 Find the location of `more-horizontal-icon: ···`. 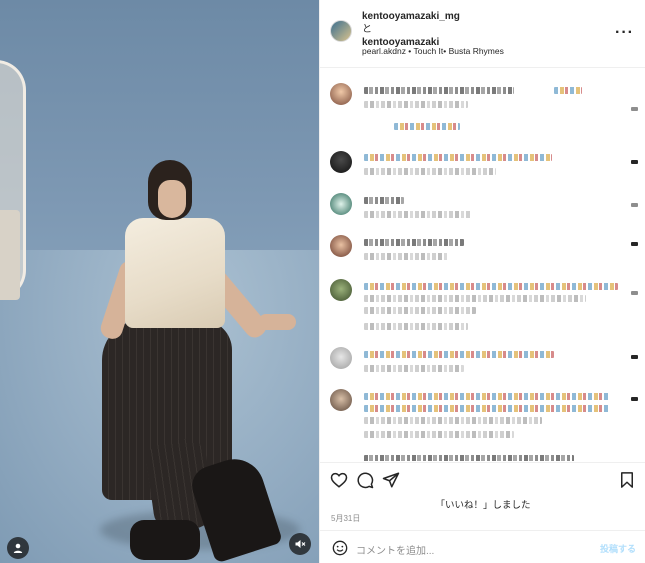

more-horizontal-icon: ··· is located at coordinates (624, 32).